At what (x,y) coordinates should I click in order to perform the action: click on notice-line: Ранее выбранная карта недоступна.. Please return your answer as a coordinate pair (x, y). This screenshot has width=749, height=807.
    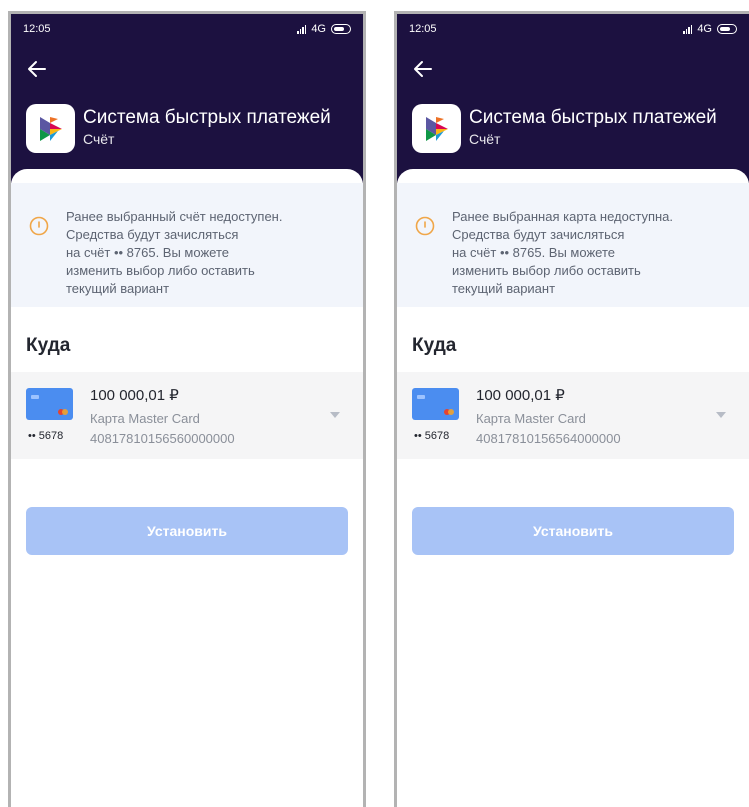
    Looking at the image, I should click on (563, 216).